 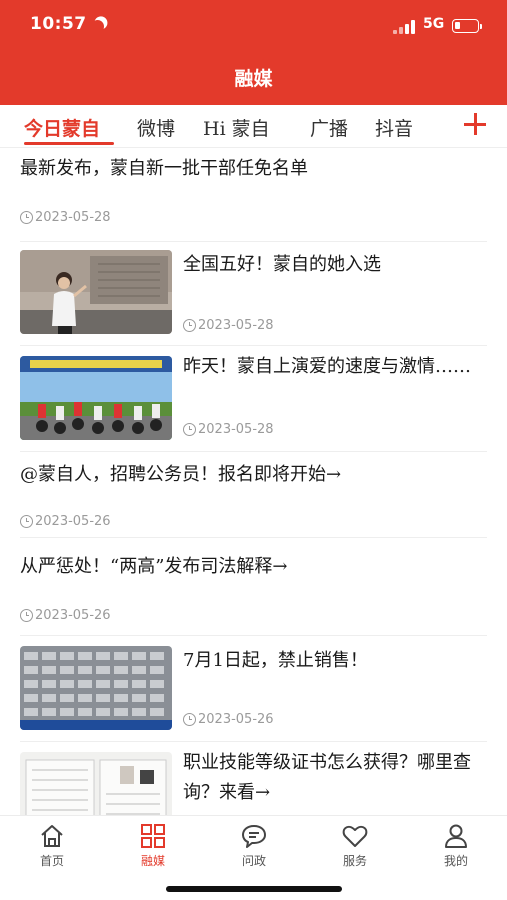 I want to click on channel-tabs: 今日蒙自 微博 Hi 蒙自 广播 抖音, so click(x=253, y=127).